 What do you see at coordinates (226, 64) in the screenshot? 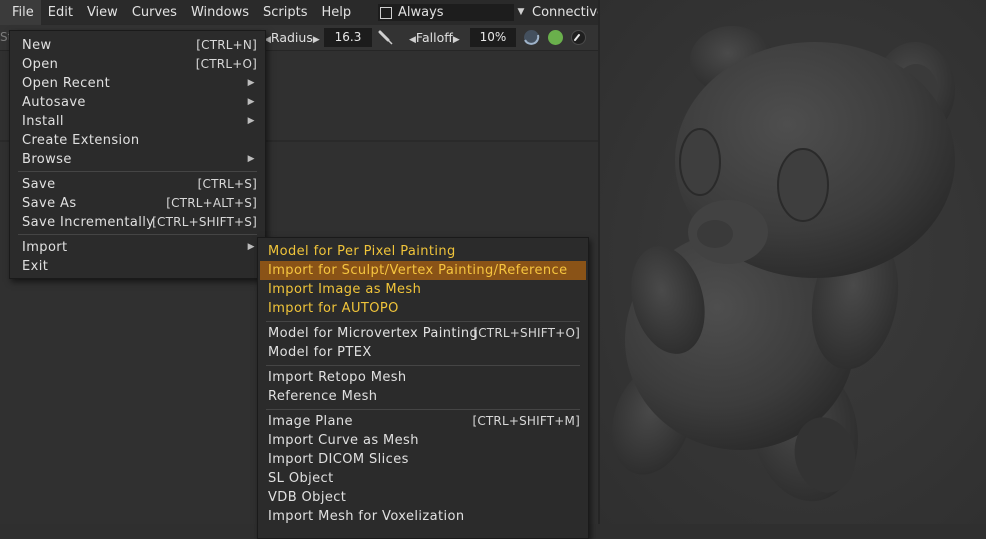
I see `menu-item-shortcut: [CTRL+O]` at bounding box center [226, 64].